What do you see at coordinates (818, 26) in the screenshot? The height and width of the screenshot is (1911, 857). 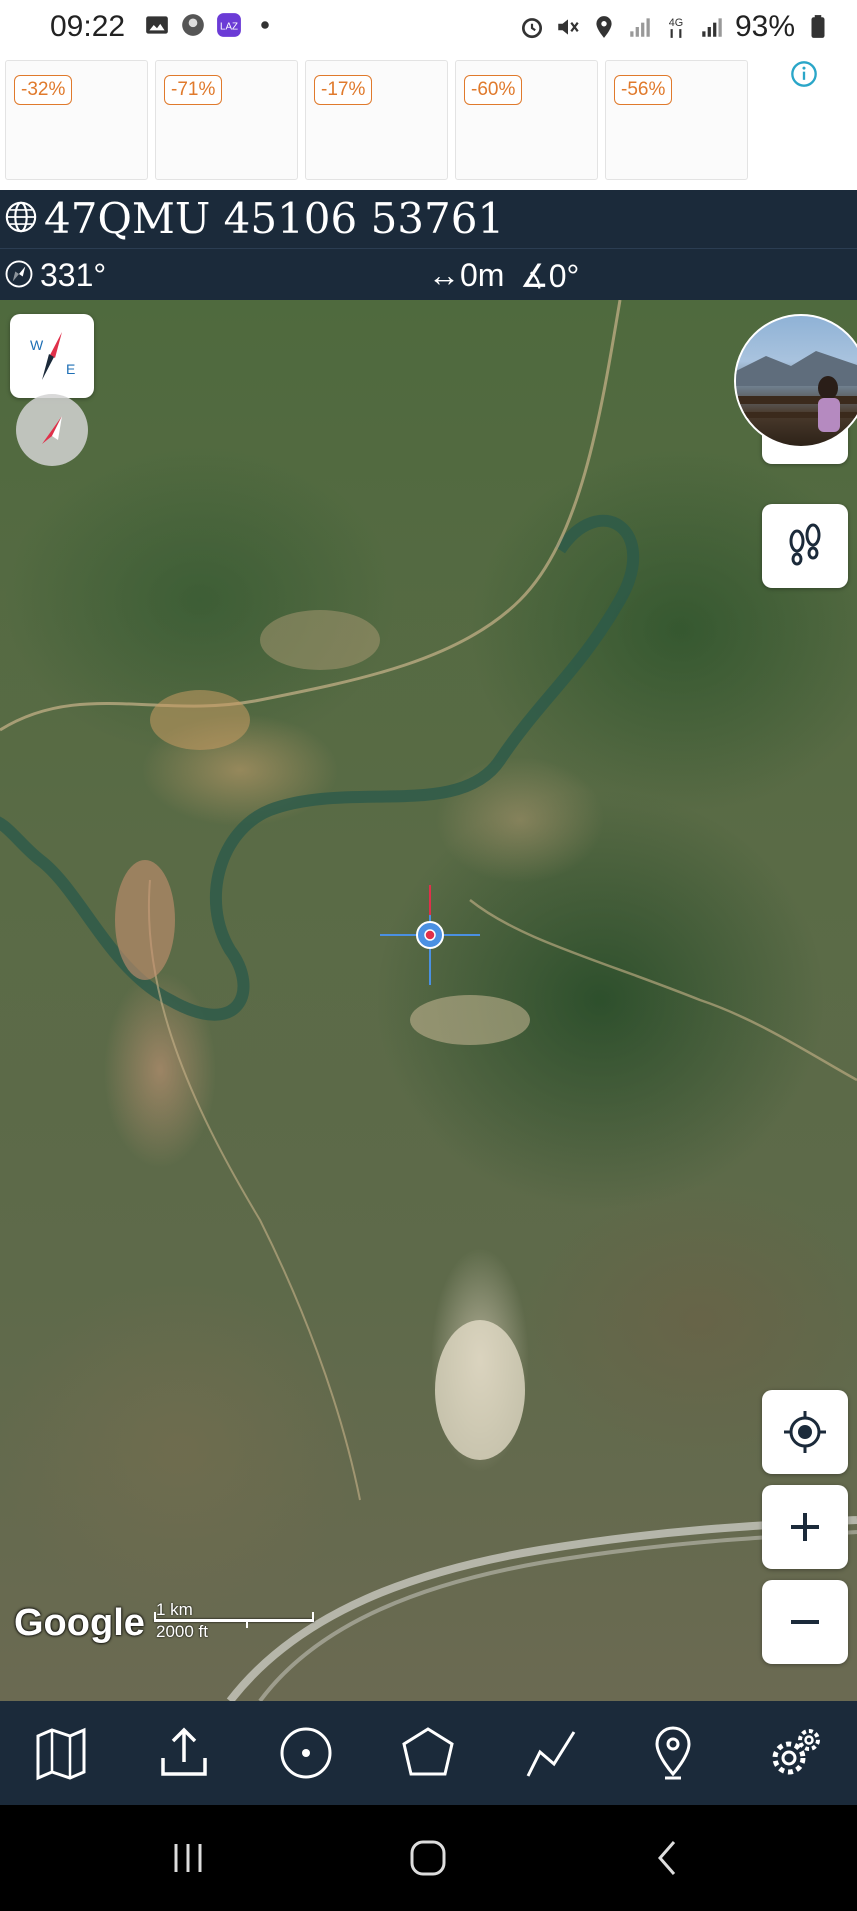 I see `battery-icon` at bounding box center [818, 26].